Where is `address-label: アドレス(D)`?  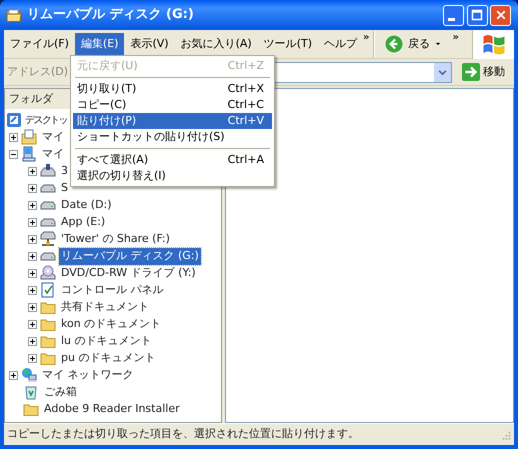 address-label: アドレス(D) is located at coordinates (37, 72).